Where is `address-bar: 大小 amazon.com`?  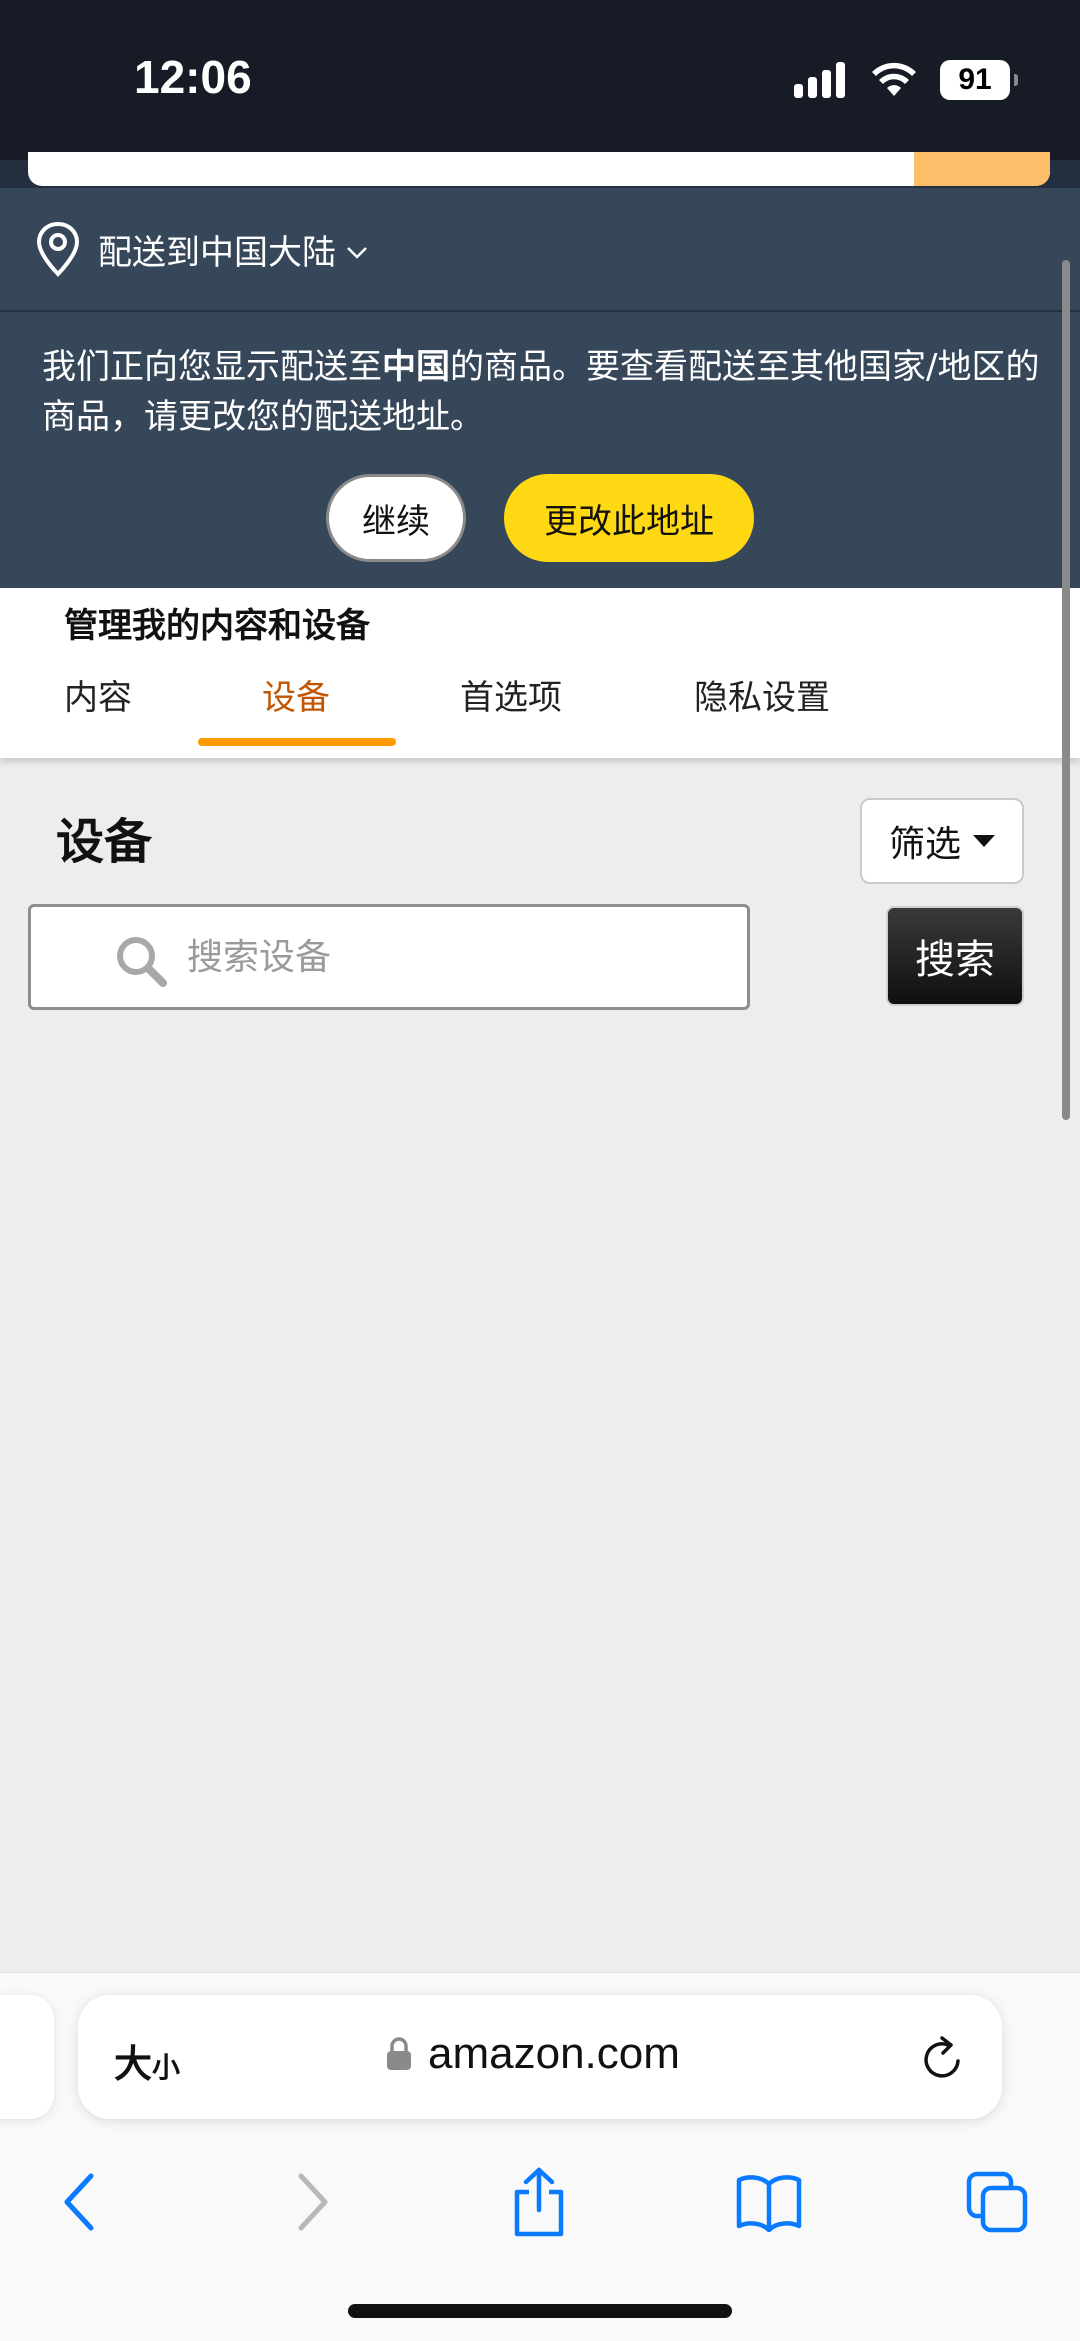 address-bar: 大小 amazon.com is located at coordinates (540, 2057).